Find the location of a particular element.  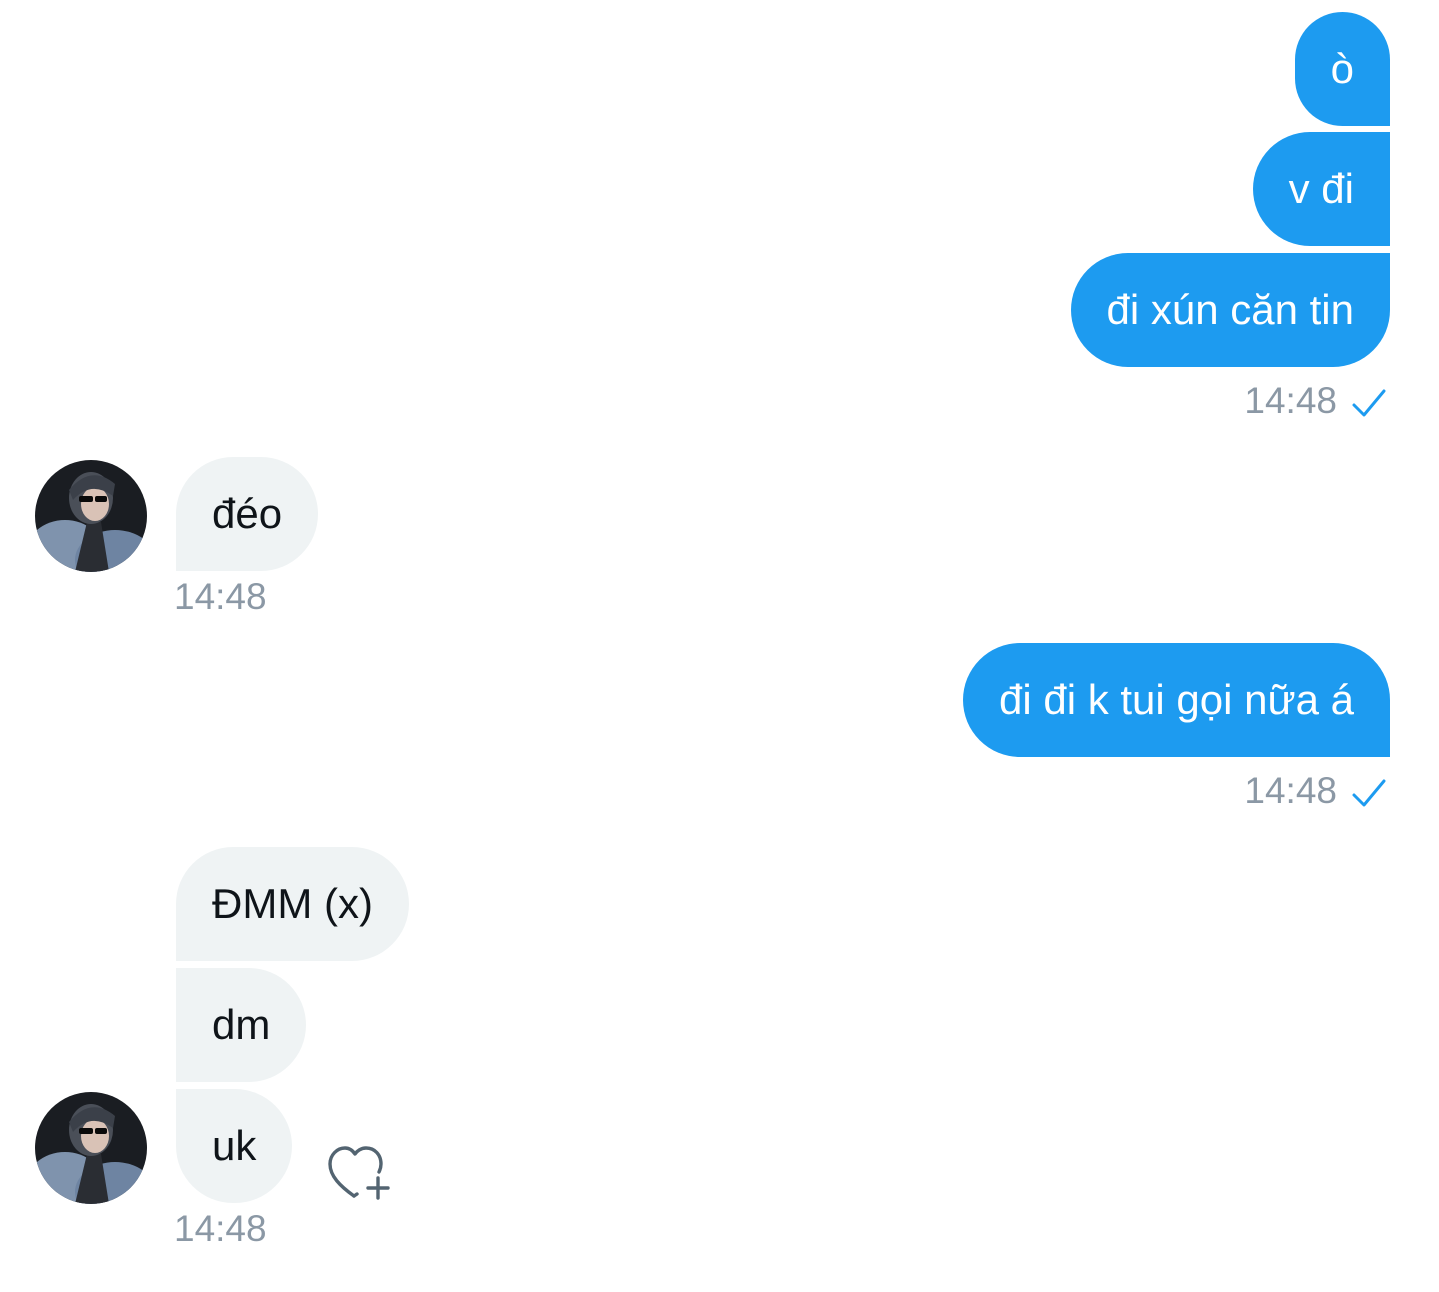

heart-plus-icon is located at coordinates (359, 1174).